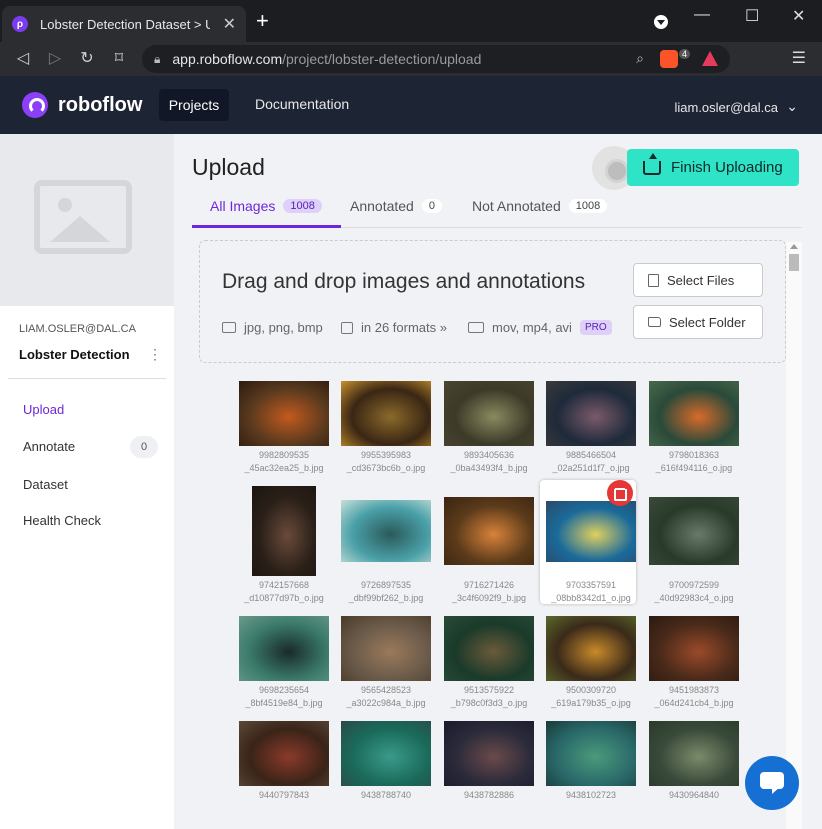 This screenshot has width=822, height=829. Describe the element at coordinates (302, 104) in the screenshot. I see `nav-documentation: Documentation` at that location.